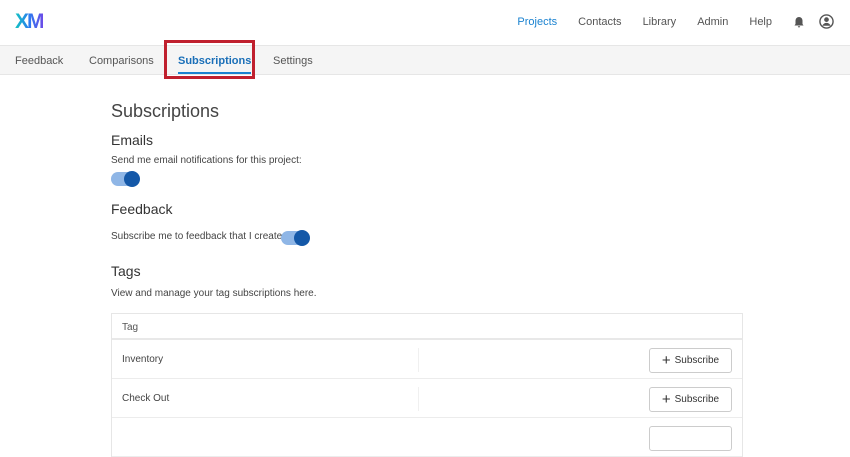 The image size is (850, 457). What do you see at coordinates (425, 22) in the screenshot?
I see `top-bar: XM Projects Contacts Library Admin Help` at bounding box center [425, 22].